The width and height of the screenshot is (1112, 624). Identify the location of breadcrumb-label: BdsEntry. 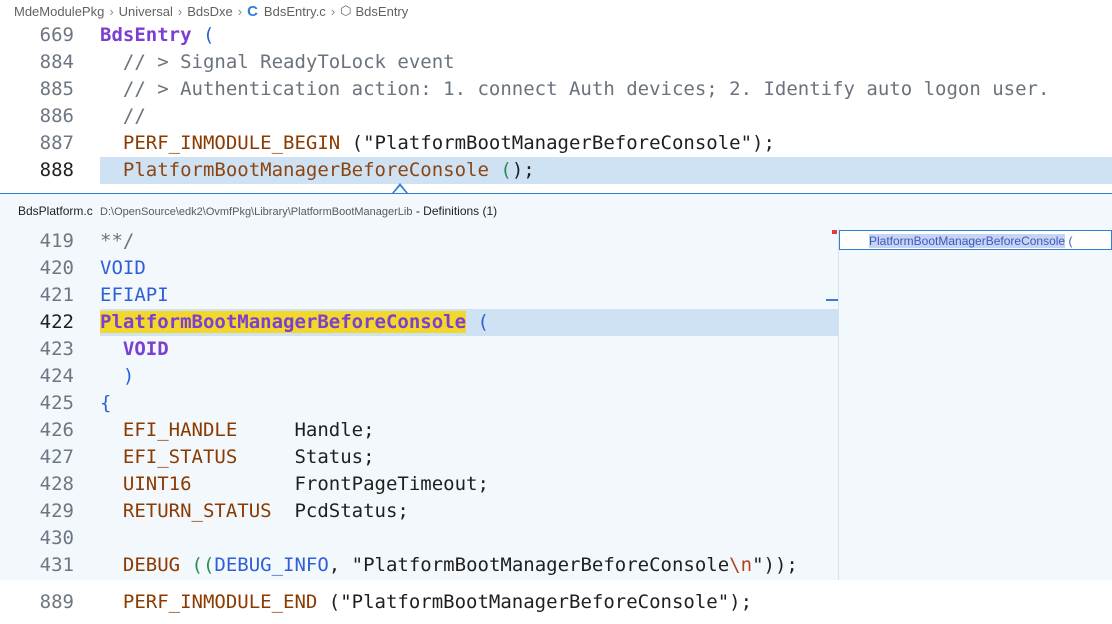
(382, 11).